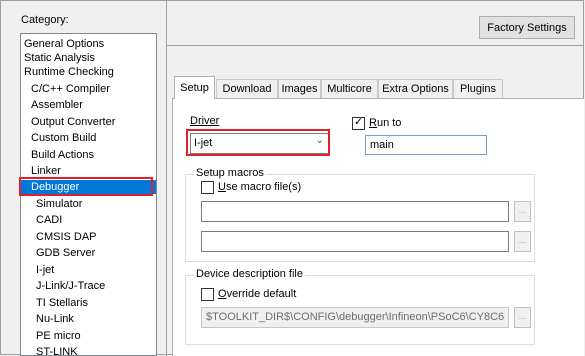 The image size is (585, 356). Describe the element at coordinates (349, 88) in the screenshot. I see `tab-multicore: Multicore` at that location.